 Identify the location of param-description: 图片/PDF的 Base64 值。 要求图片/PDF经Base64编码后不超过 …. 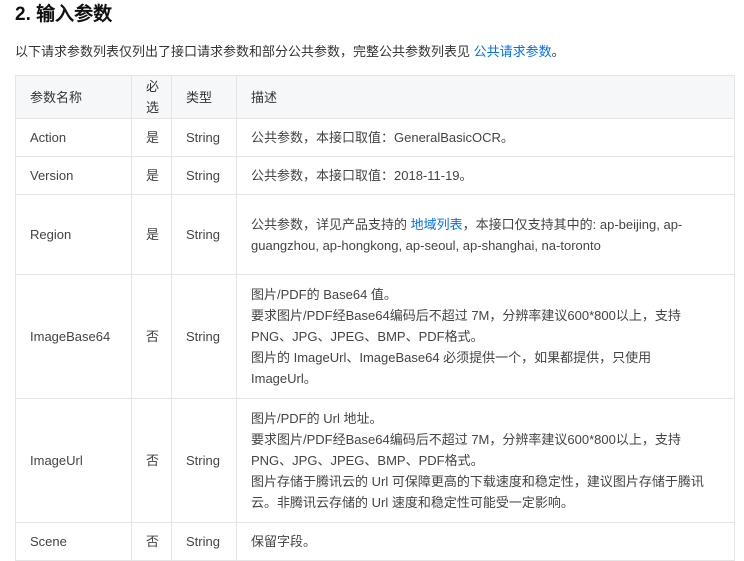
(485, 336).